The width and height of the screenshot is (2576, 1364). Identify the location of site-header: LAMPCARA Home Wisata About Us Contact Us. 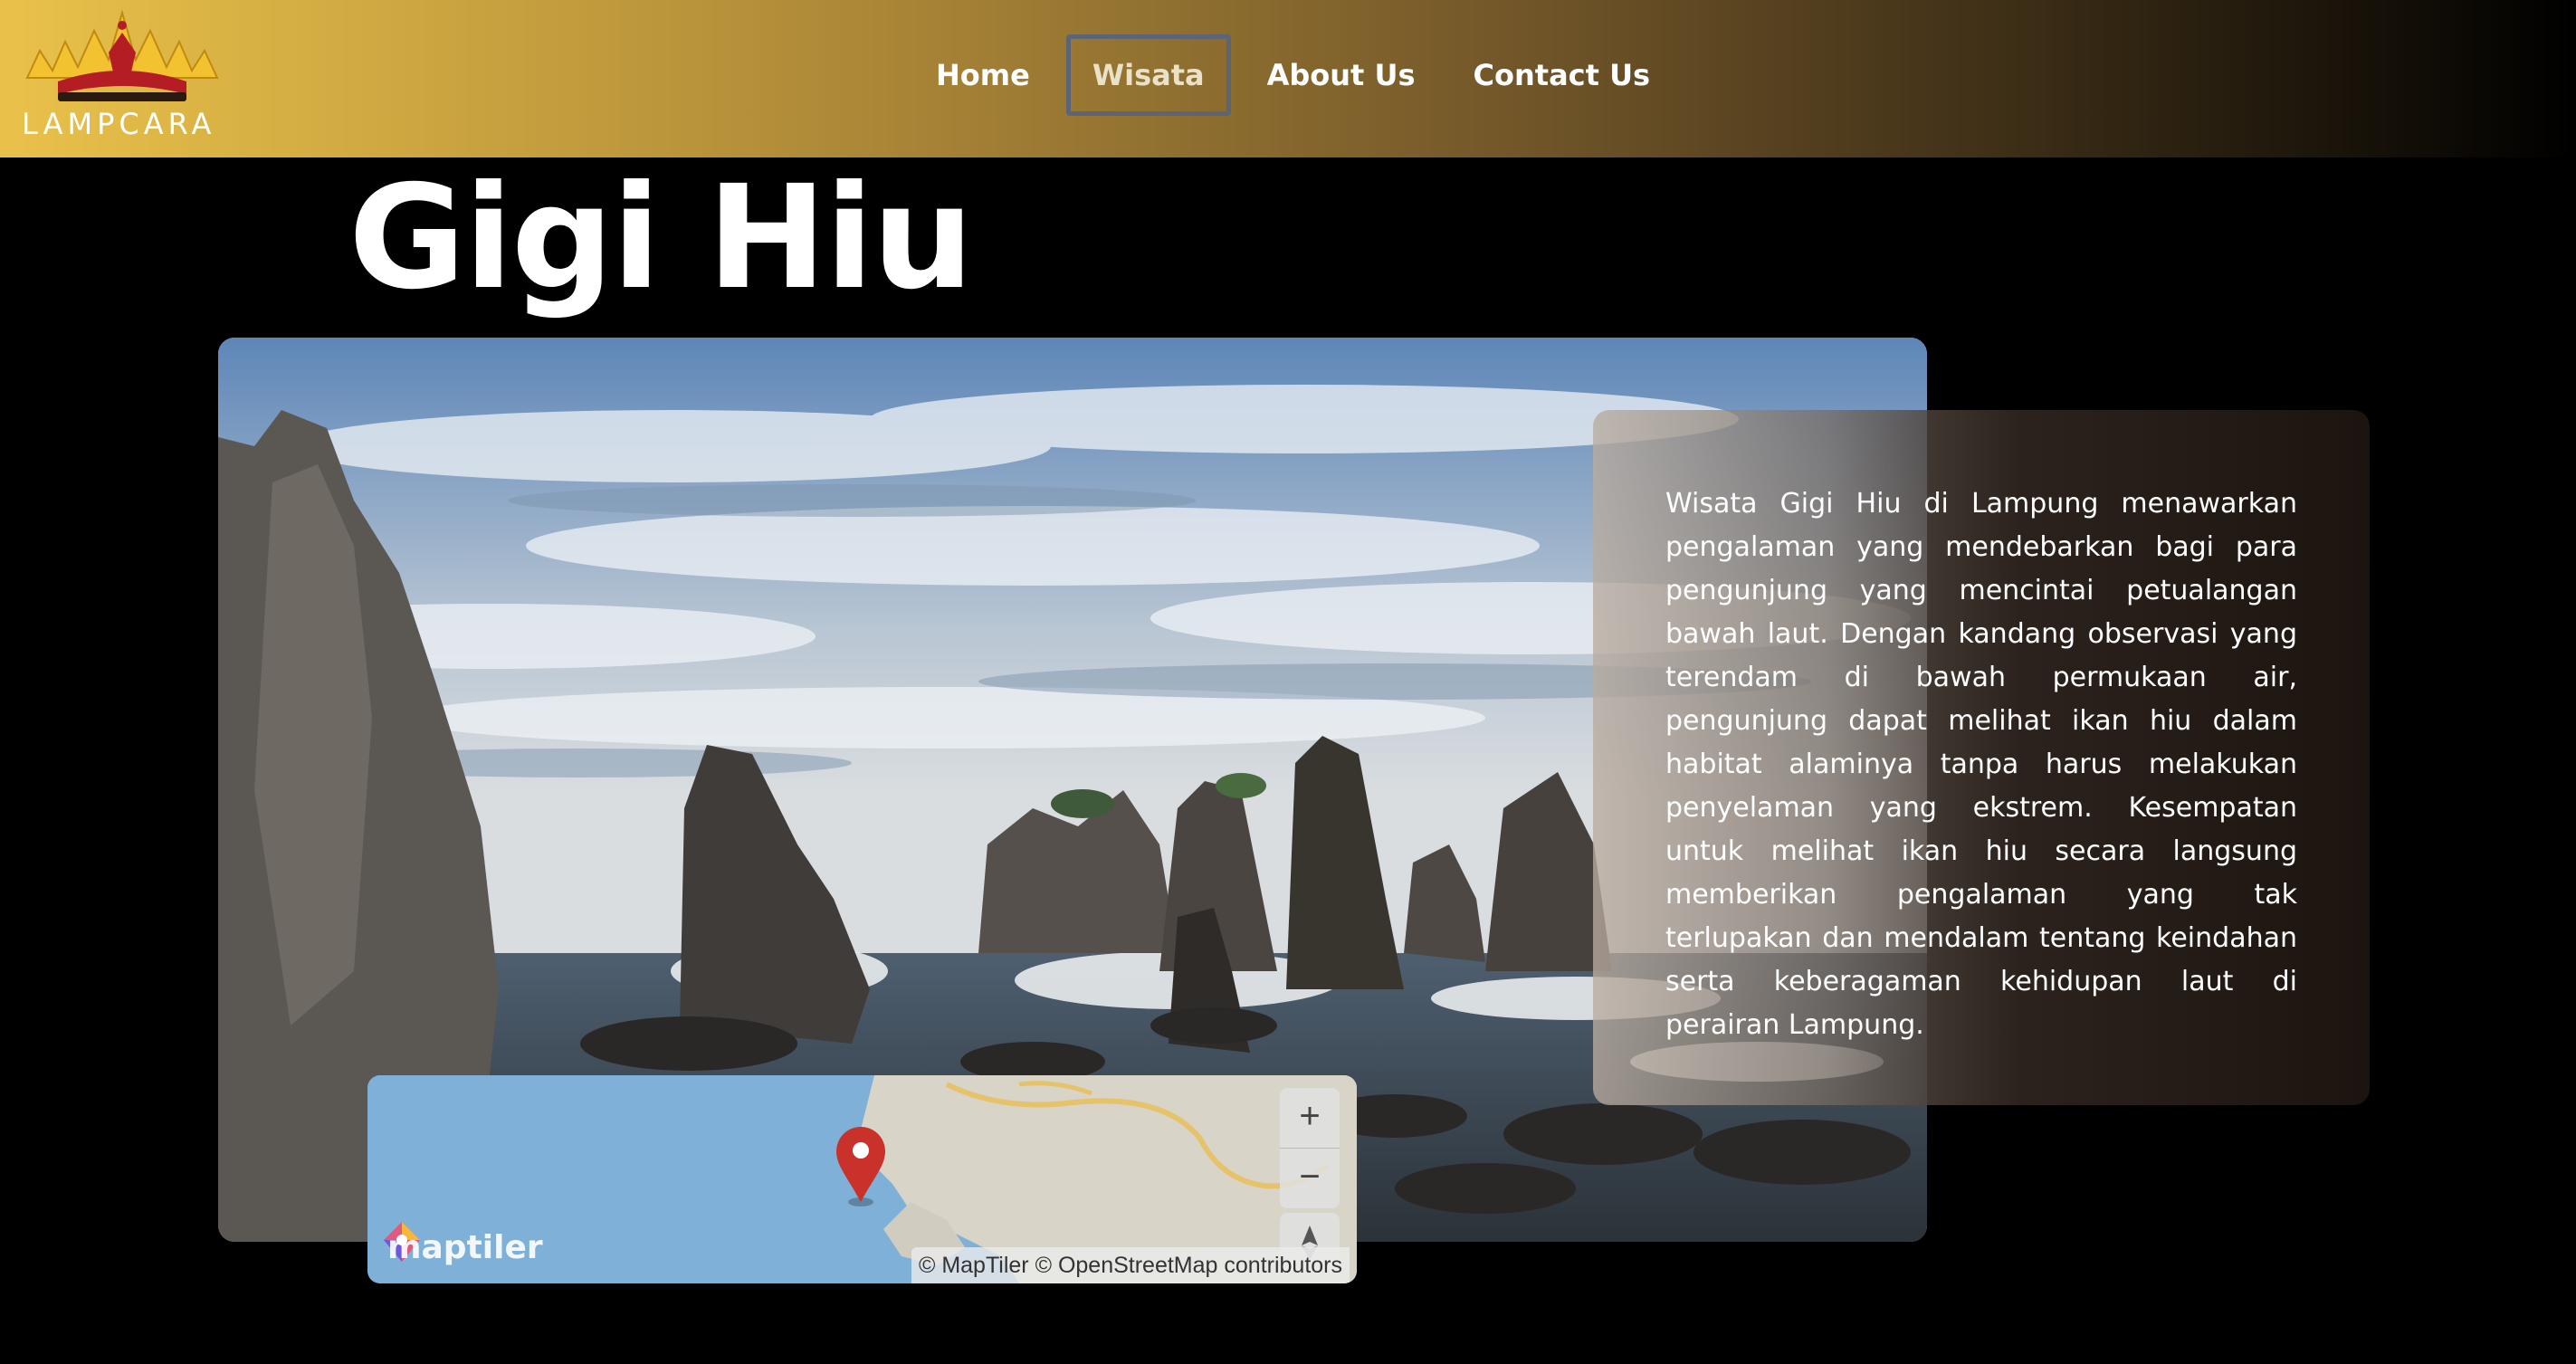
(1288, 78).